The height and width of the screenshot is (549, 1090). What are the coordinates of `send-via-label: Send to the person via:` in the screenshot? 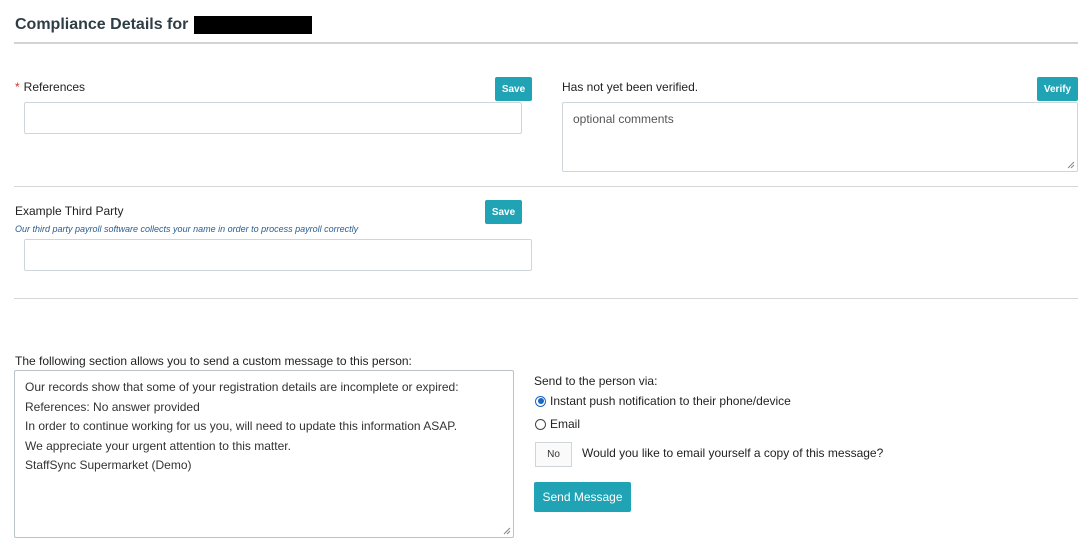 It's located at (596, 381).